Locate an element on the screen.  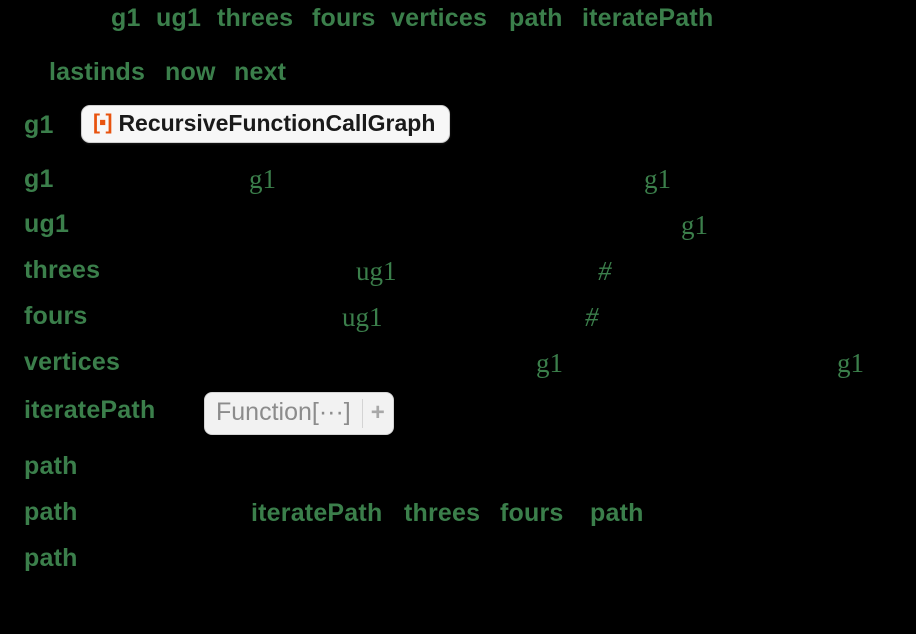
collapsed-function-label: Function[···] is located at coordinates (283, 412).